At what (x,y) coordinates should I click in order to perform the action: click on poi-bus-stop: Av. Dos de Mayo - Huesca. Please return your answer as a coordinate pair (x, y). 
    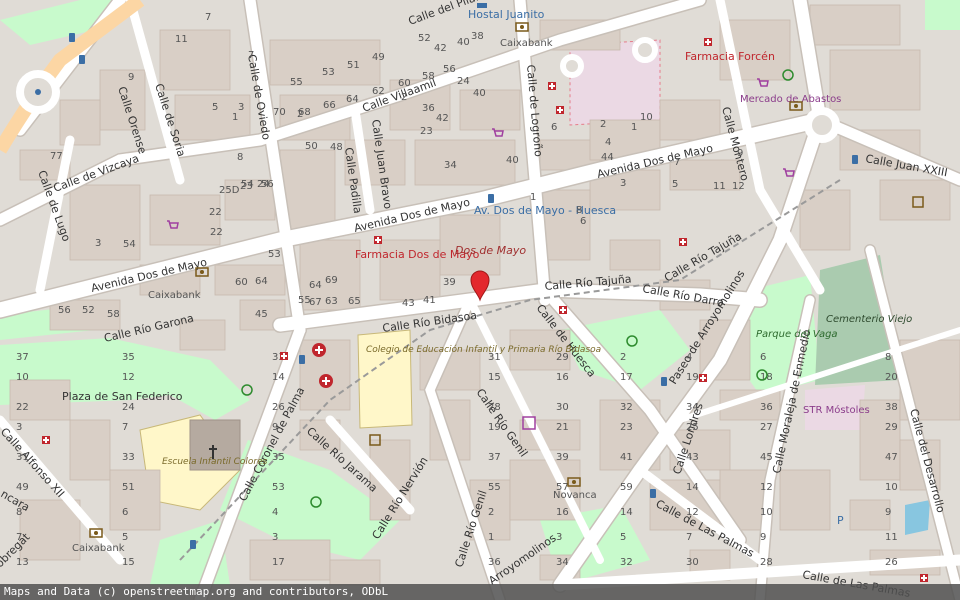
    Looking at the image, I should click on (545, 210).